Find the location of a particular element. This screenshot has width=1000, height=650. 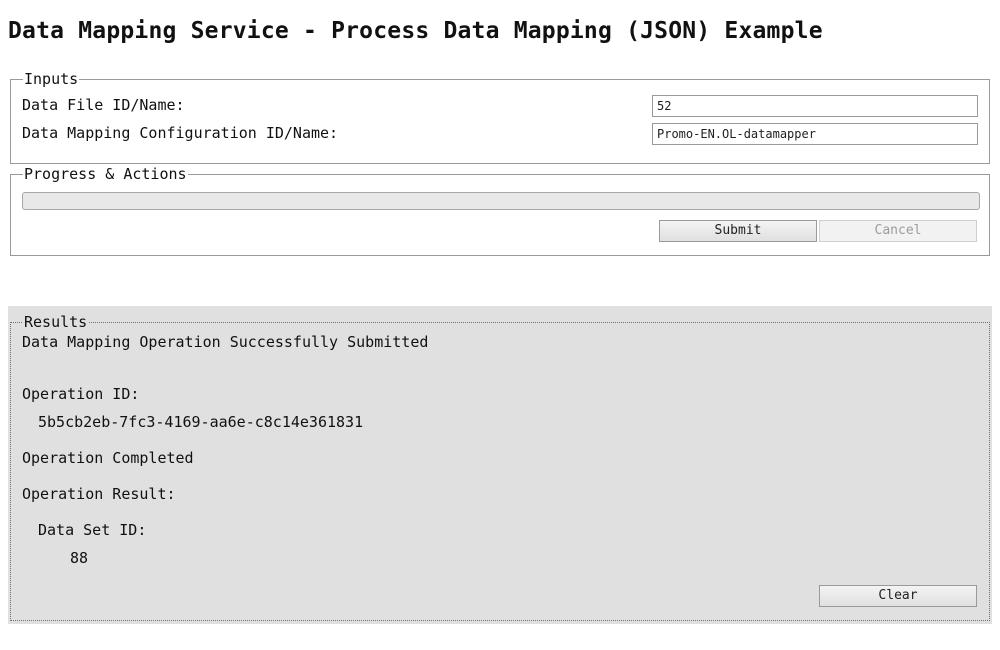

data-set-id-value: 88 is located at coordinates (79, 558).